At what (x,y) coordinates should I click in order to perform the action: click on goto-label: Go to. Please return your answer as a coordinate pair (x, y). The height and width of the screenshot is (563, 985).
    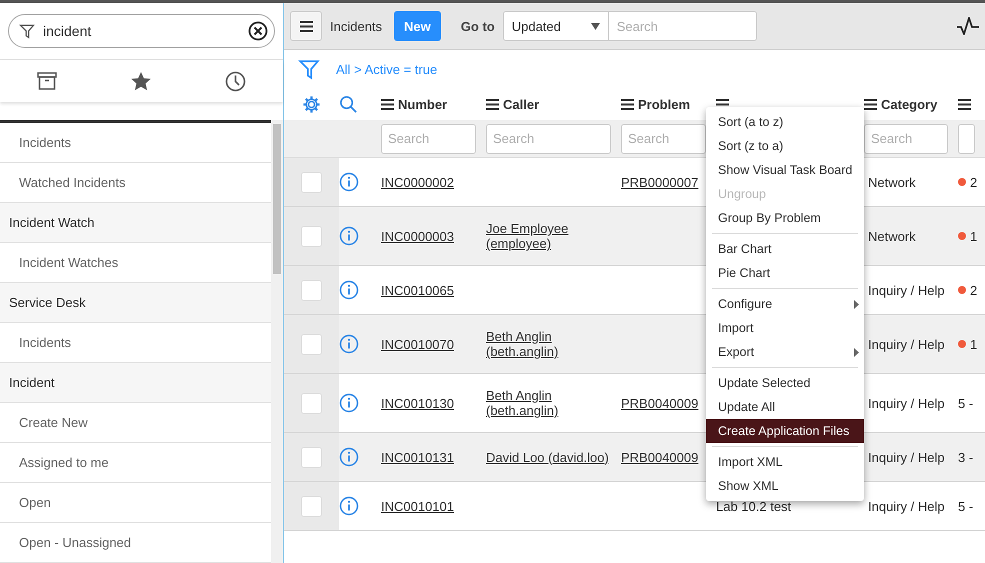
    Looking at the image, I should click on (477, 26).